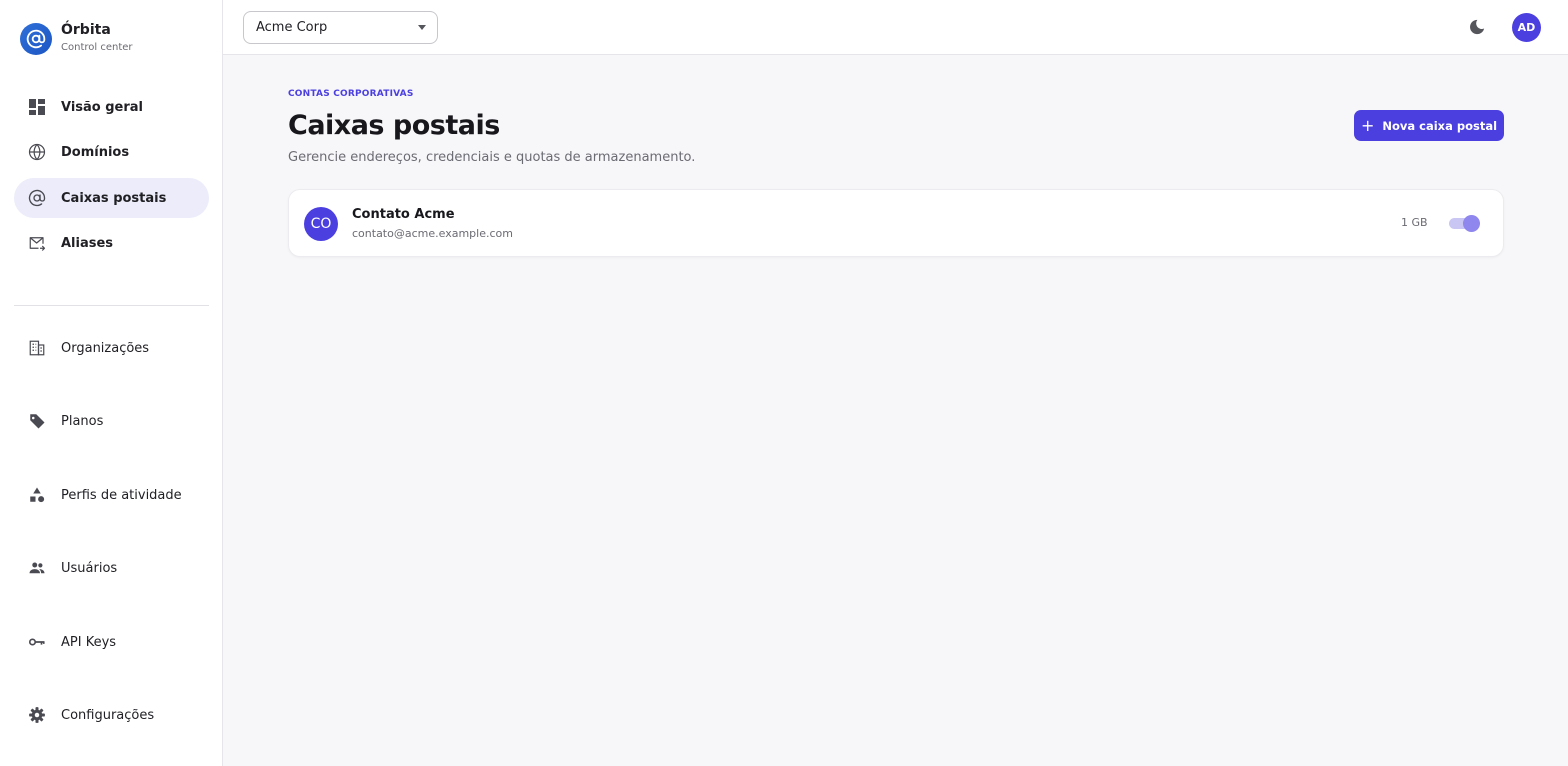 This screenshot has width=1568, height=766. What do you see at coordinates (87, 243) in the screenshot?
I see `sidebar-item-label: Aliases` at bounding box center [87, 243].